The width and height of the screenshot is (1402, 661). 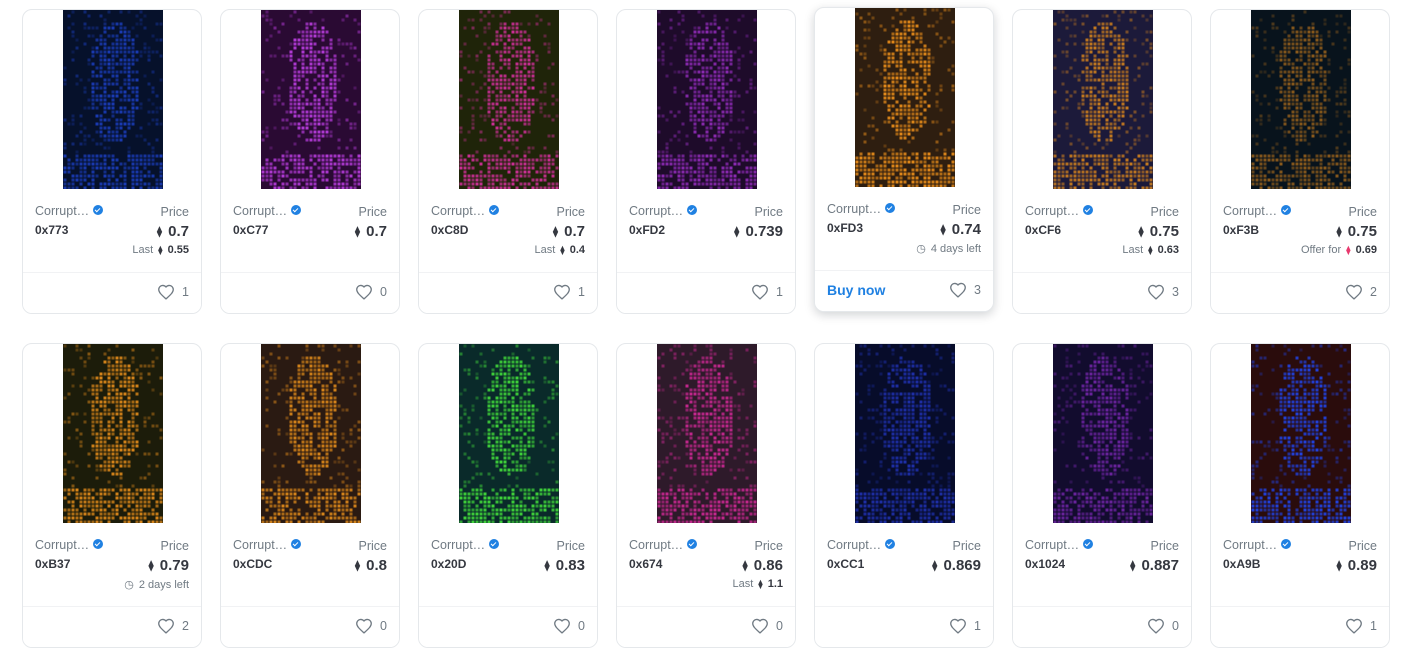 I want to click on asset-info: Corrupt… 0x674 Price ⧫ 0.86 Last ⧫ 1.1, so click(x=706, y=573).